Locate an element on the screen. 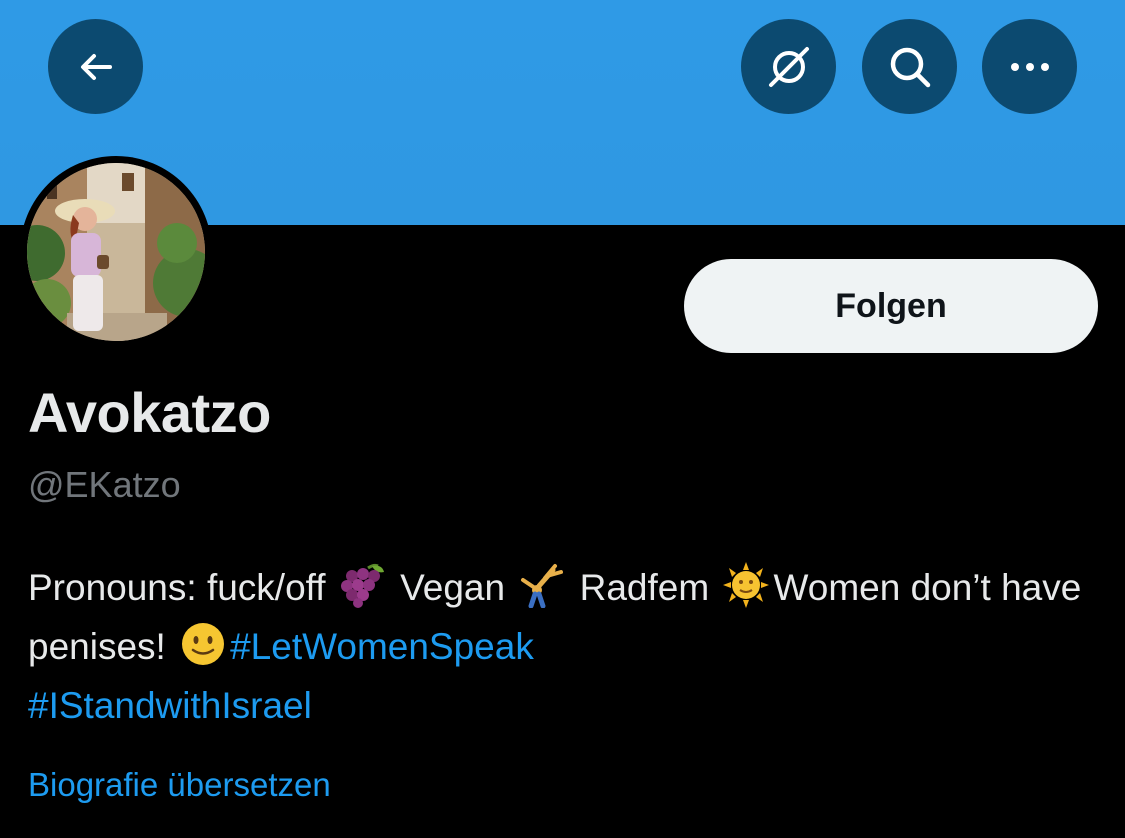  arrow-left-icon is located at coordinates (96, 67).